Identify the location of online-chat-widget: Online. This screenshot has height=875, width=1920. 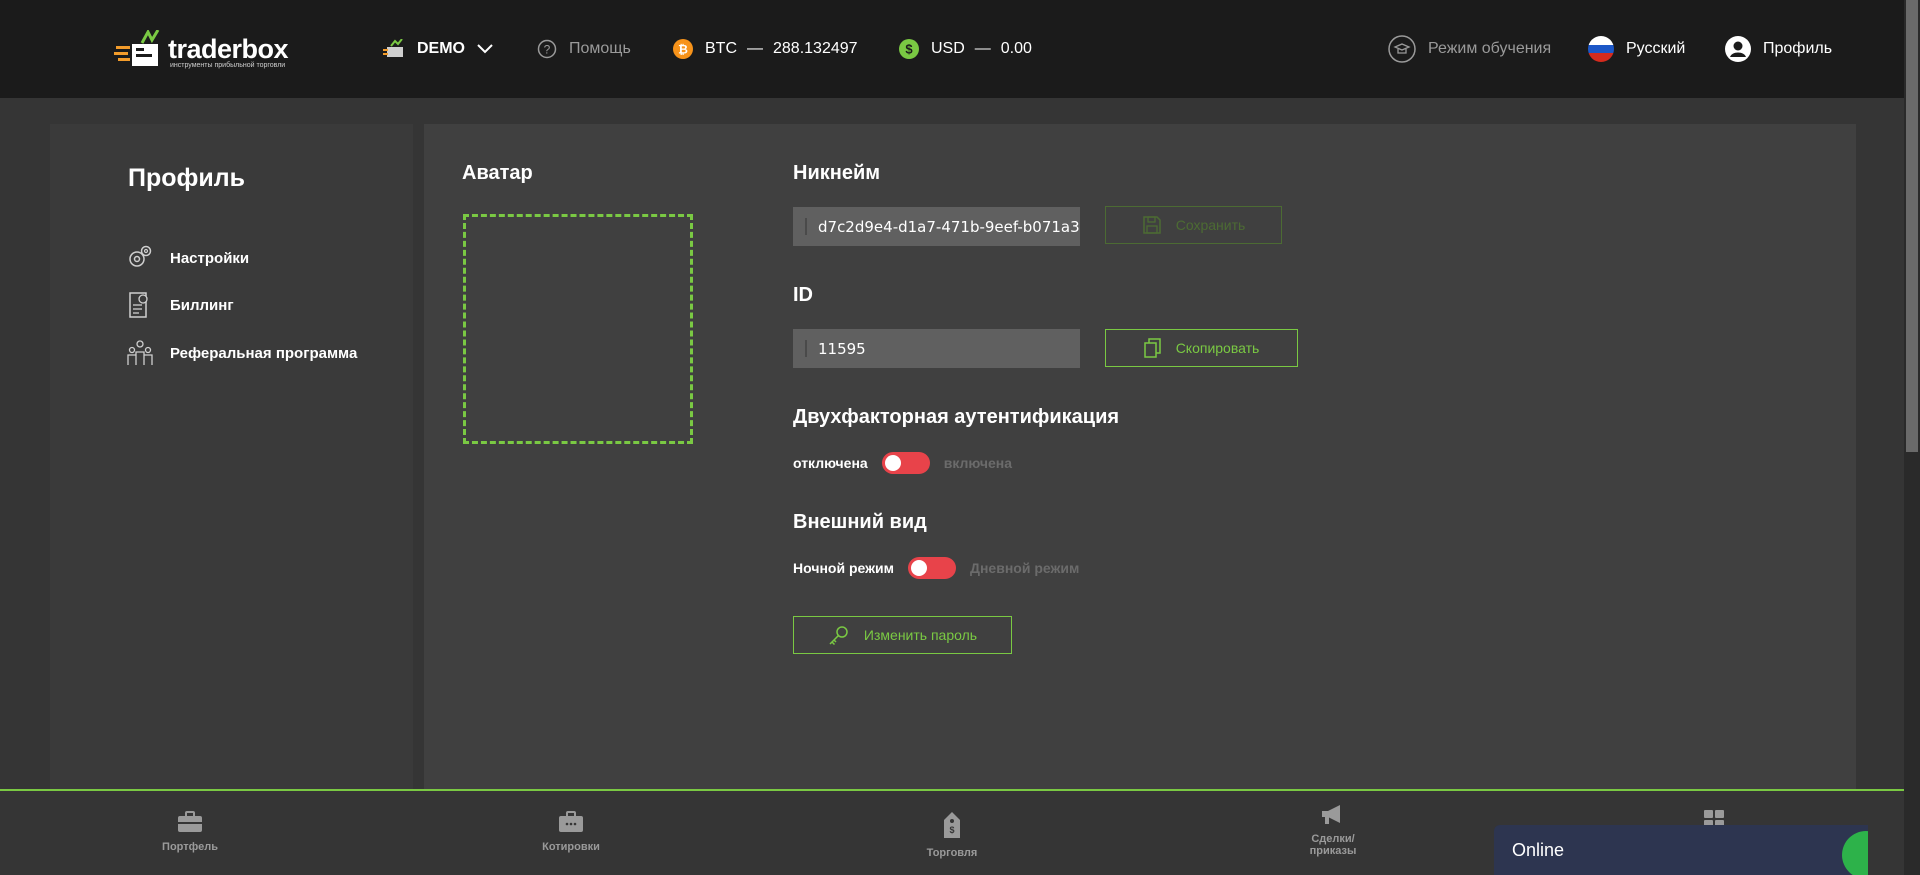
(1681, 850).